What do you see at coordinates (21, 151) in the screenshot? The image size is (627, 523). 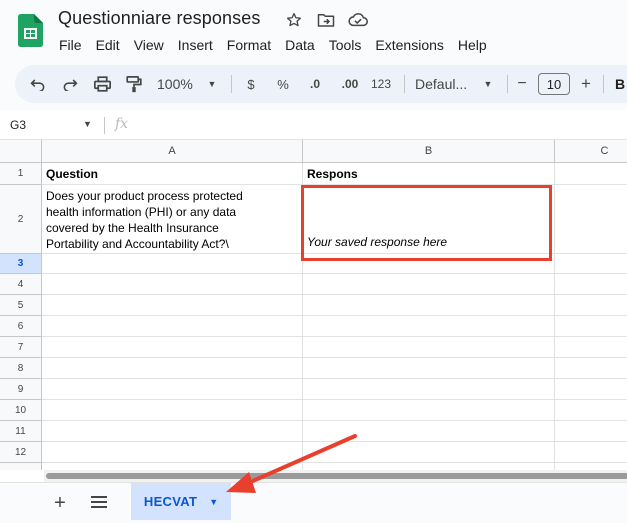 I see `select-all-corner` at bounding box center [21, 151].